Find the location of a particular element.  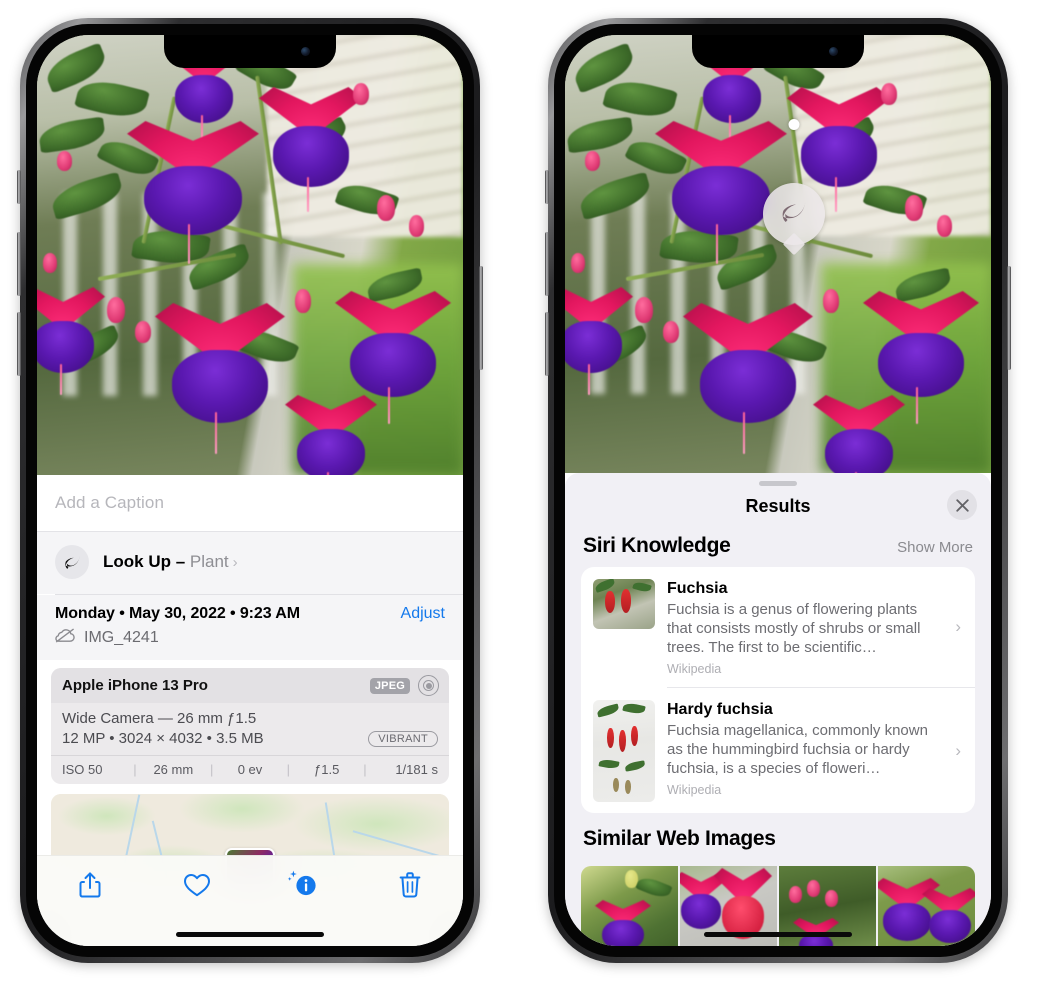

delete-button is located at coordinates (410, 885).